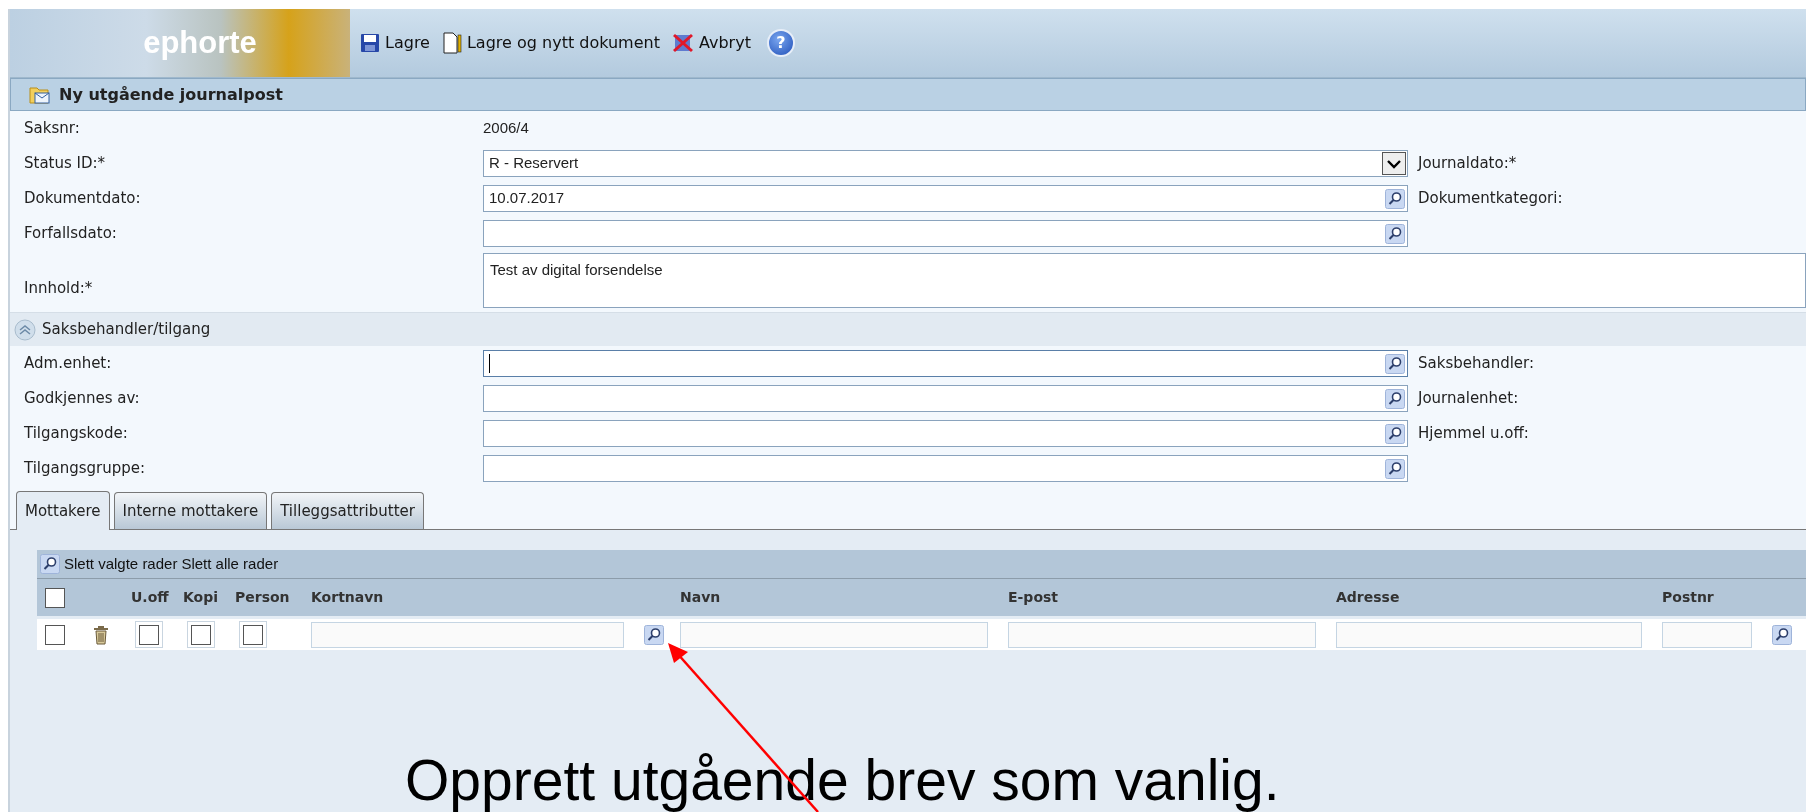 The image size is (1806, 812). What do you see at coordinates (55, 634) in the screenshot?
I see `row-checkbox` at bounding box center [55, 634].